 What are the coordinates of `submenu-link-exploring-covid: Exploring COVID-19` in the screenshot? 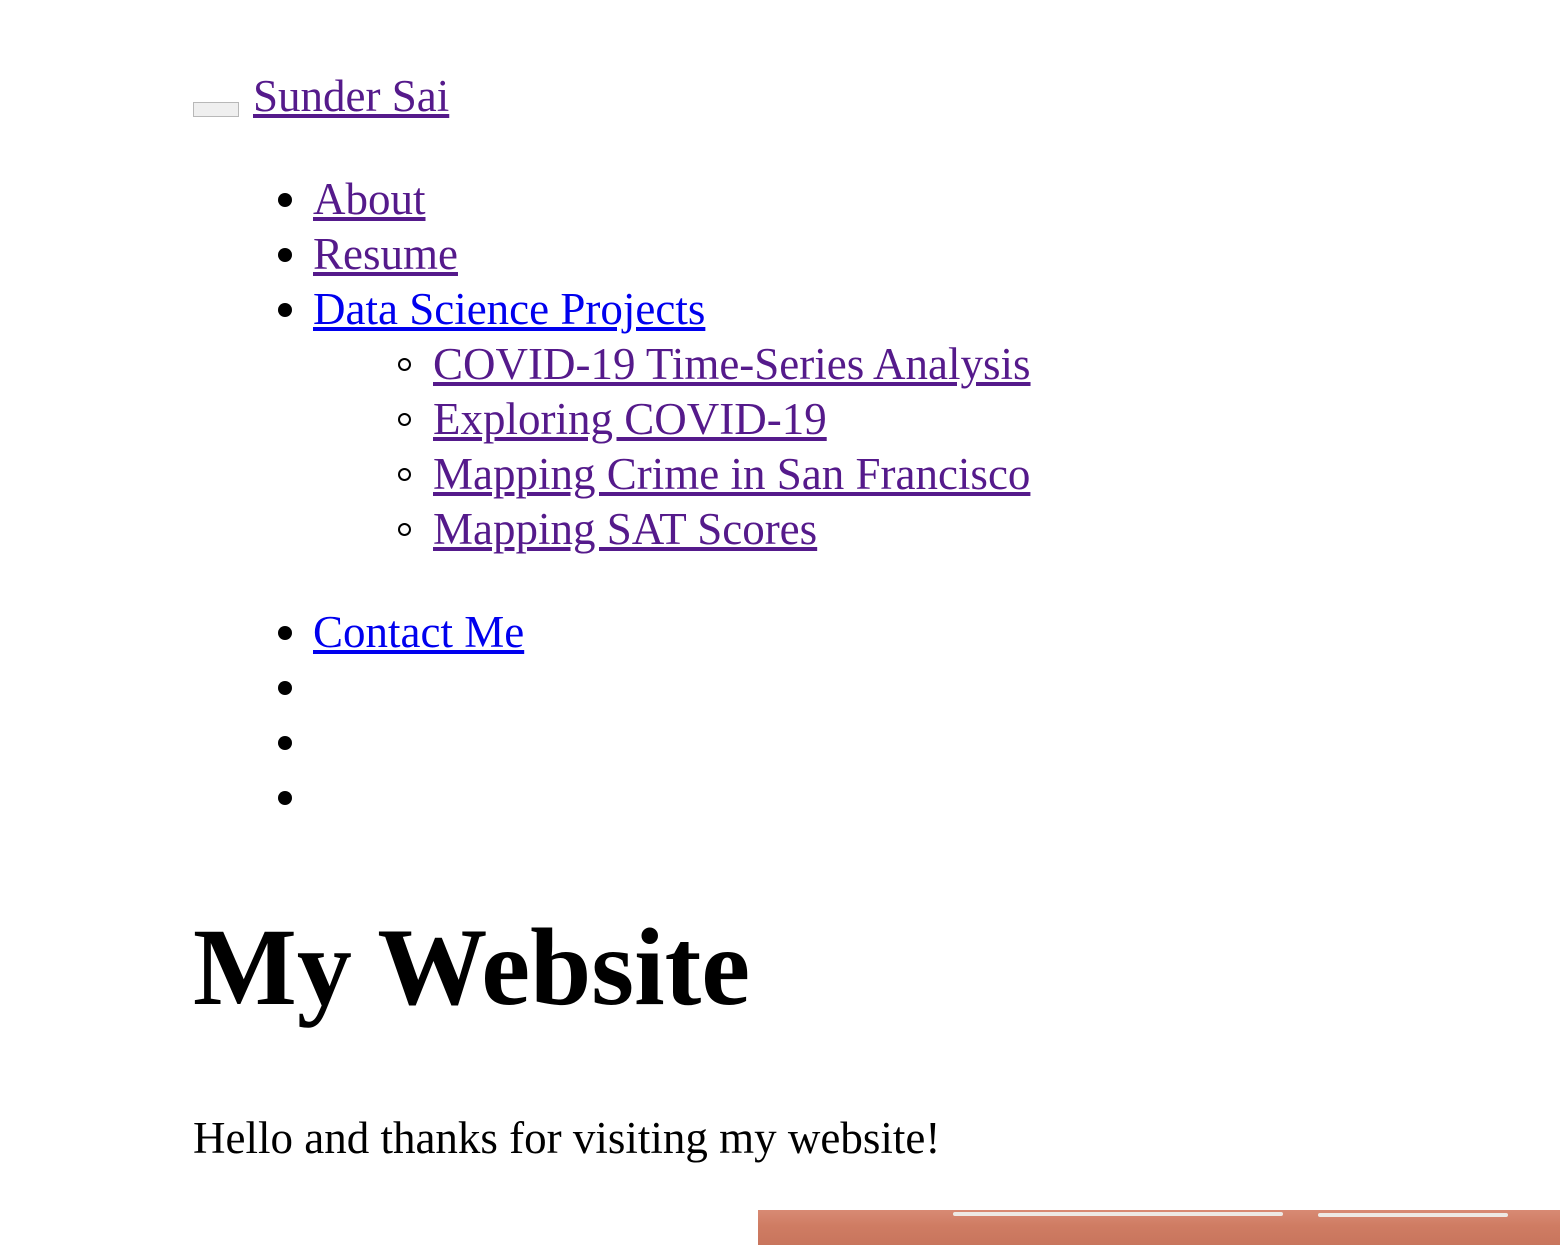 It's located at (630, 419).